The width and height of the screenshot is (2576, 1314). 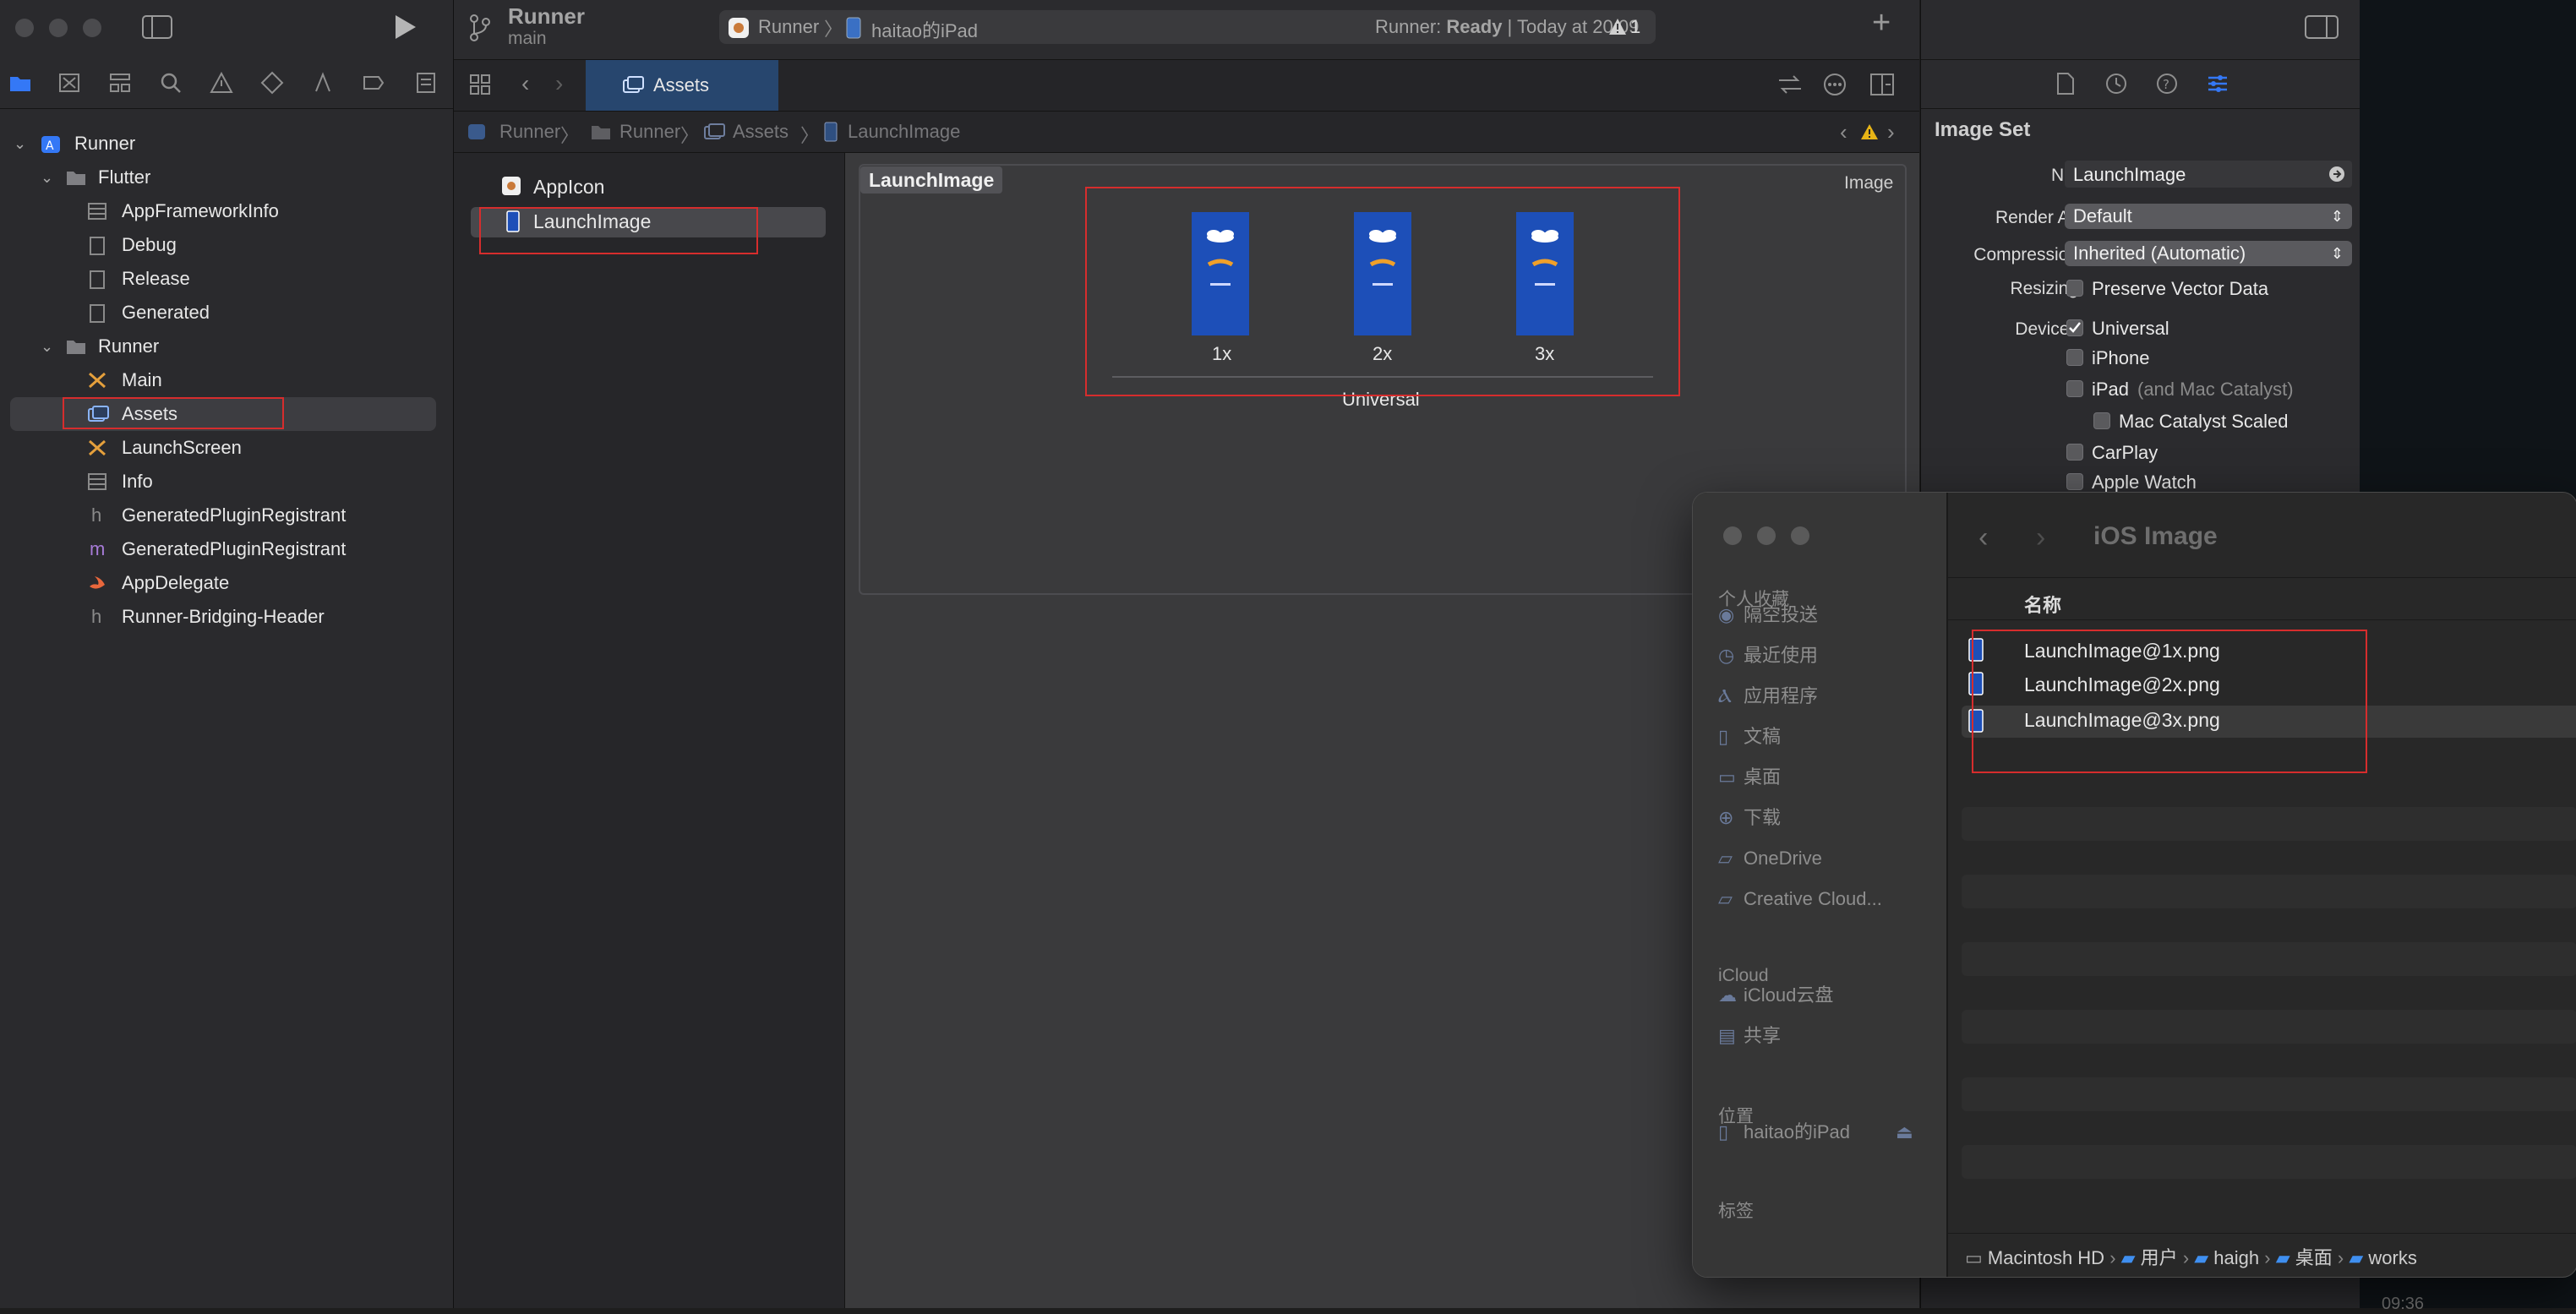 I want to click on breadcrumb-group: Runner, so click(x=649, y=132).